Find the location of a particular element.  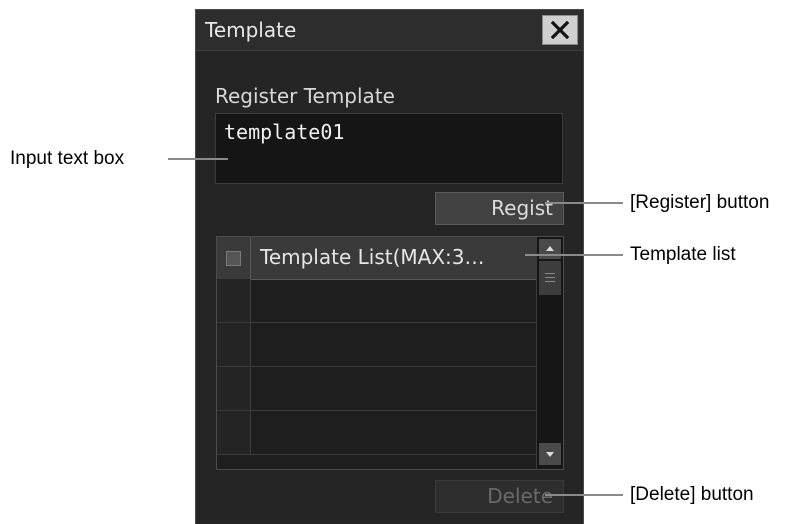

scroll-up-button is located at coordinates (550, 249).